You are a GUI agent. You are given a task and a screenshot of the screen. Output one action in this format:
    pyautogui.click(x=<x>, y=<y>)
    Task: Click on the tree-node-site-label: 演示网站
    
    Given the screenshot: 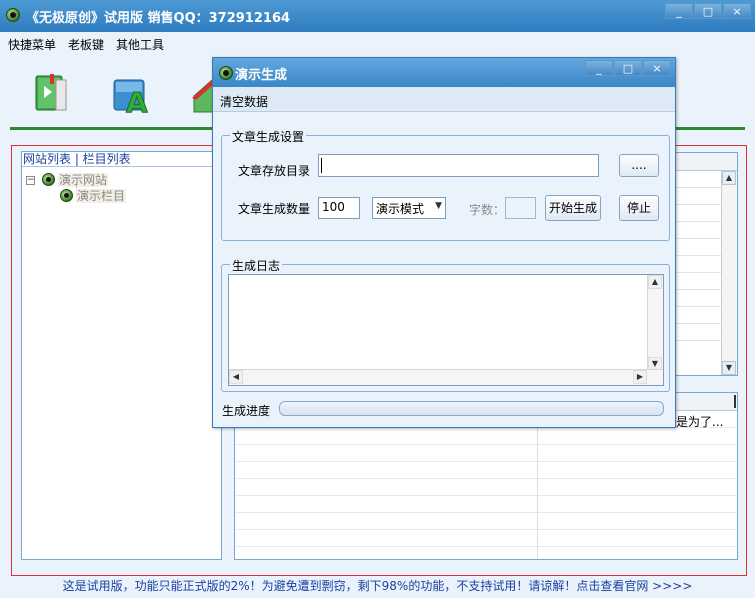 What is the action you would take?
    pyautogui.click(x=83, y=180)
    